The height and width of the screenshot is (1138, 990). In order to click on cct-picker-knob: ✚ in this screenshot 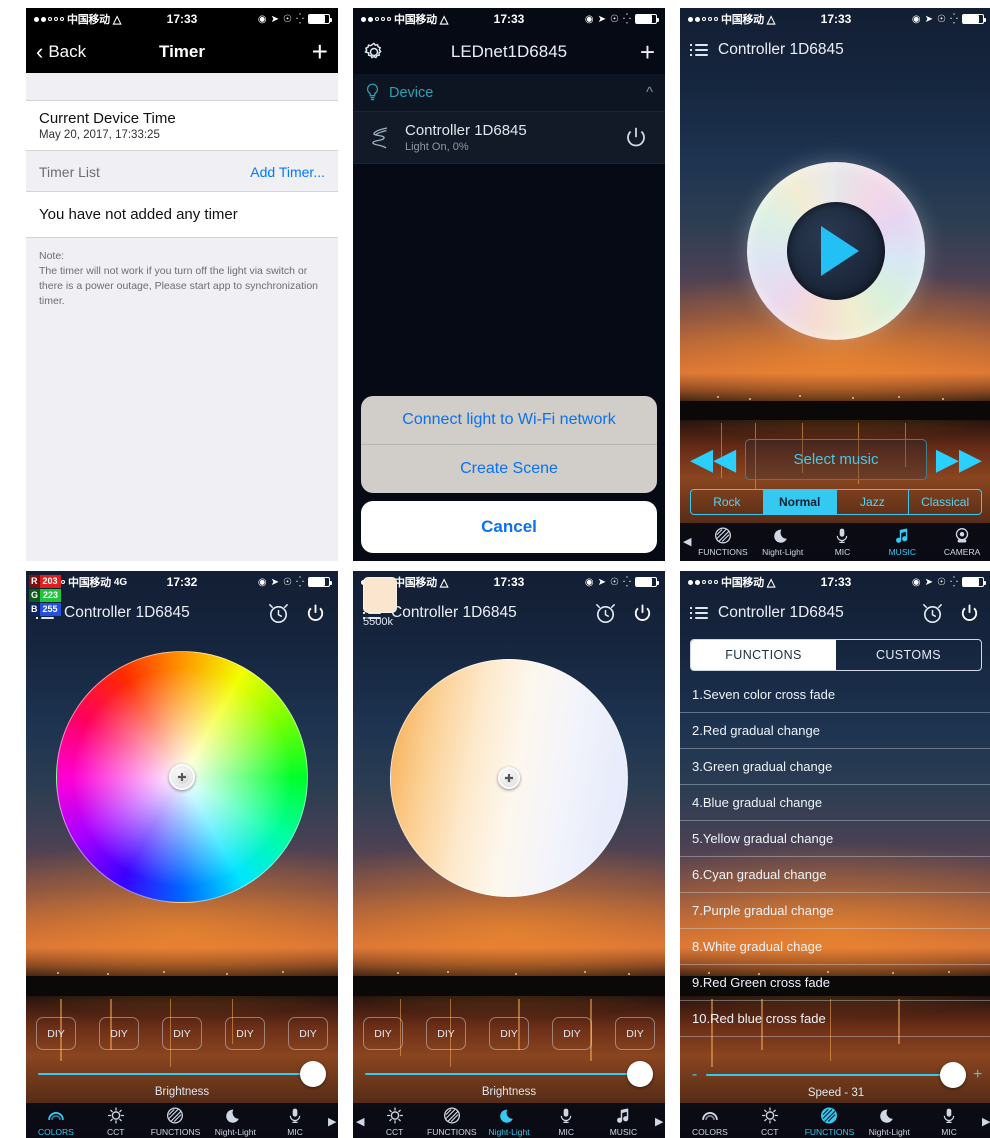, I will do `click(509, 778)`.